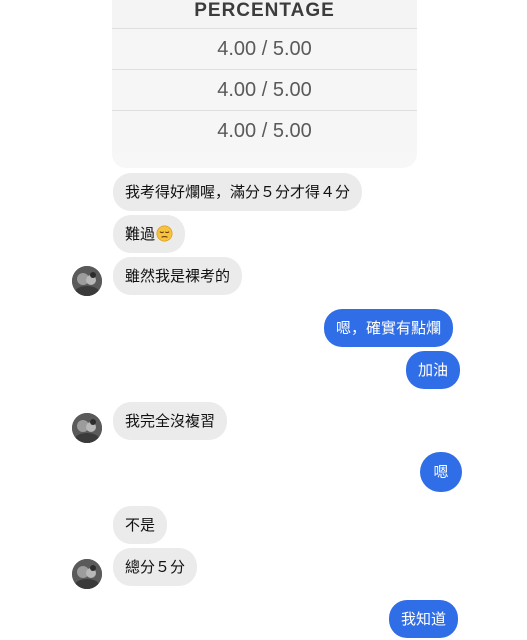 This screenshot has height=640, width=527. I want to click on message-text: 我知道, so click(424, 619).